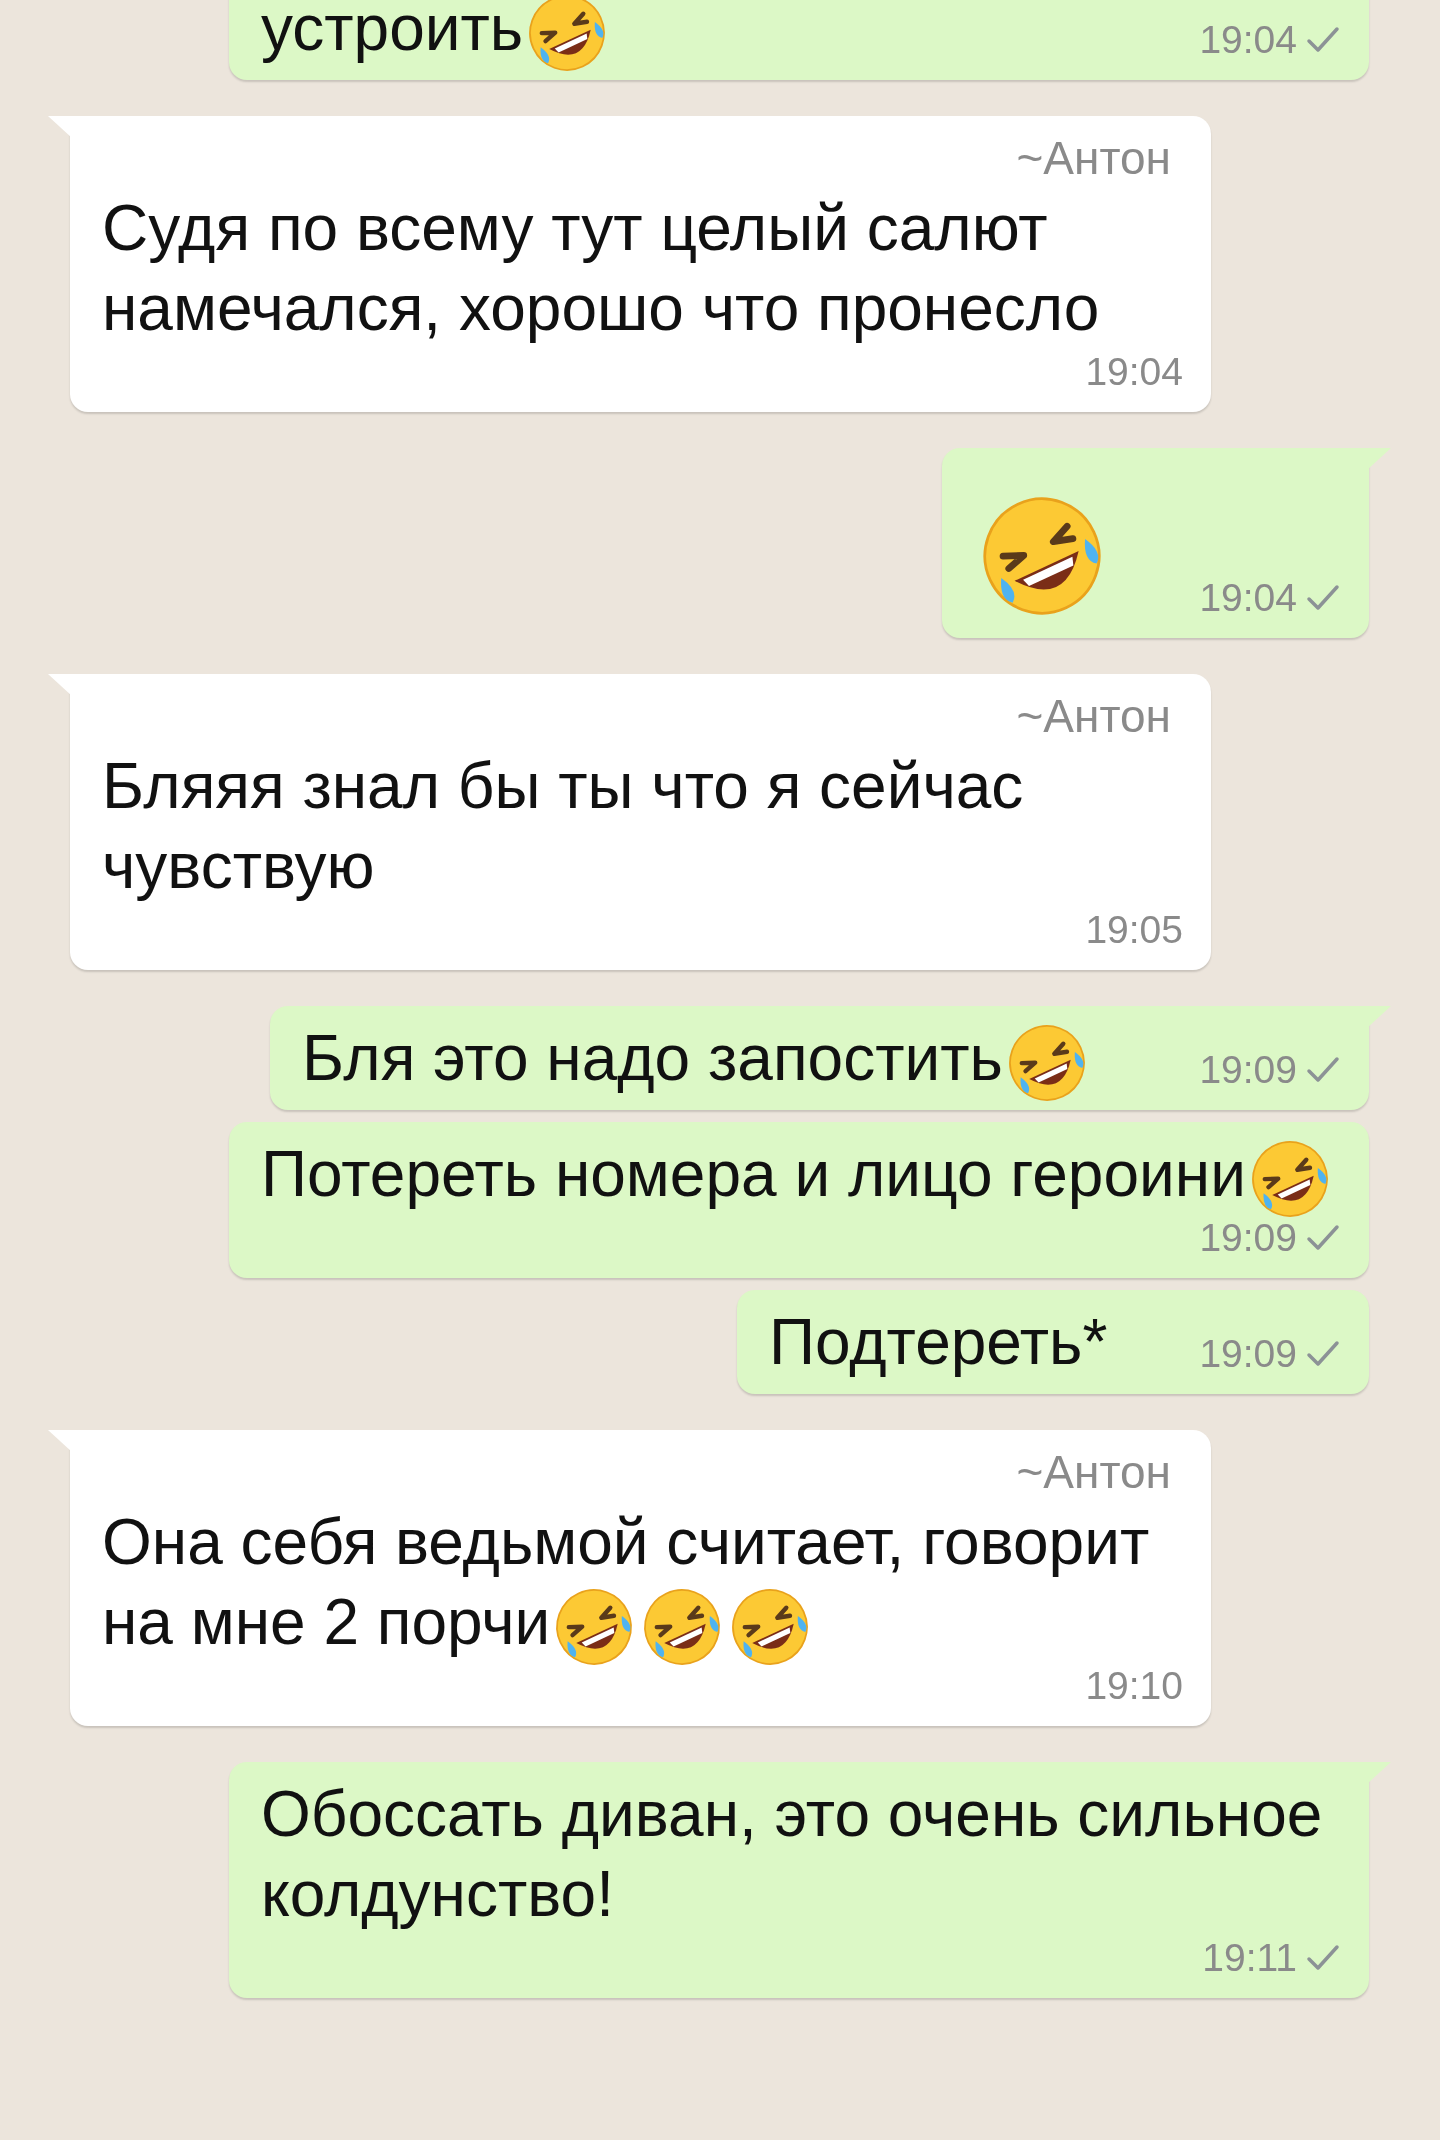 This screenshot has width=1440, height=2140. What do you see at coordinates (1134, 930) in the screenshot?
I see `message-time: 19:05` at bounding box center [1134, 930].